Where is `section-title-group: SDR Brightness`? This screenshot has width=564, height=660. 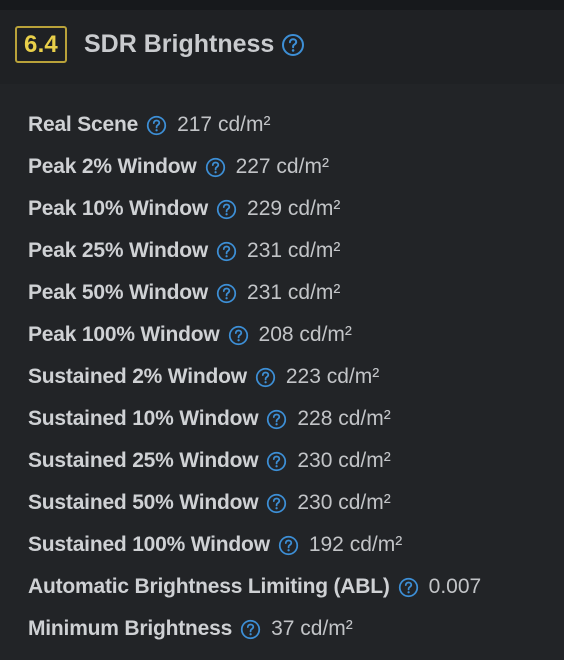 section-title-group: SDR Brightness is located at coordinates (194, 44).